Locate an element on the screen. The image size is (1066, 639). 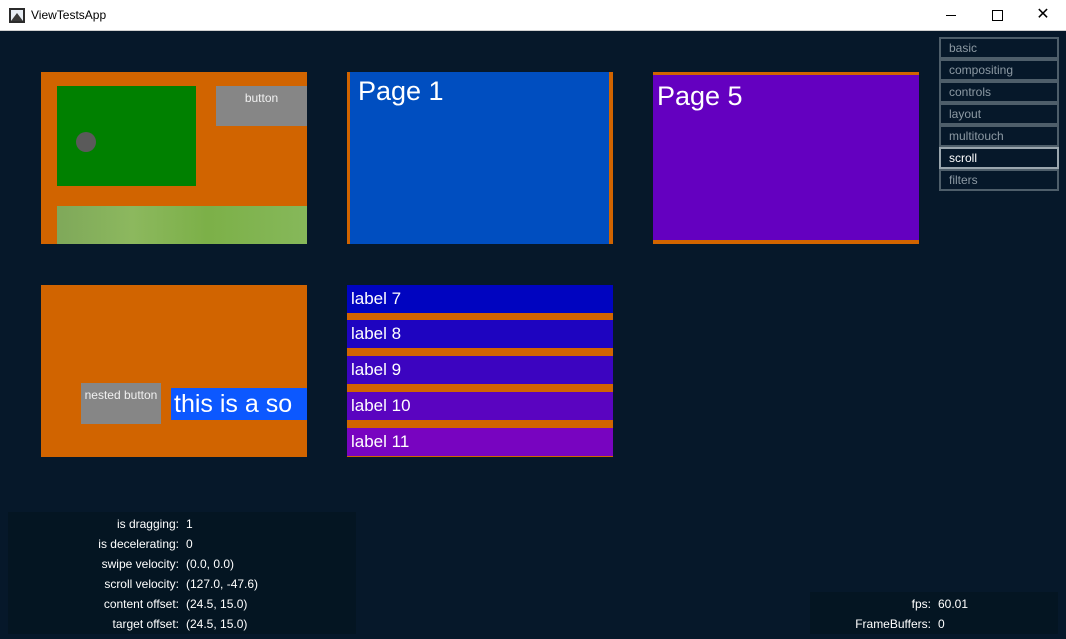
menu-item-layout: layout is located at coordinates (999, 114).